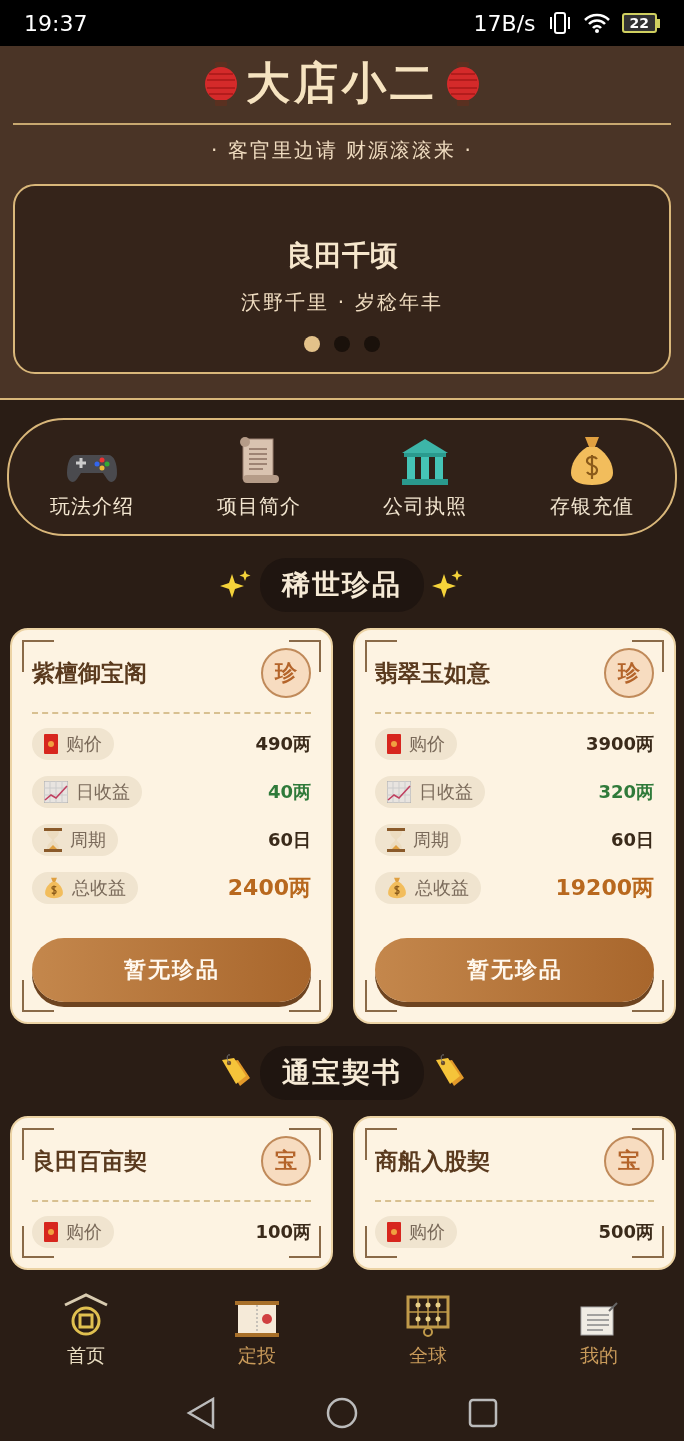  What do you see at coordinates (626, 1232) in the screenshot?
I see `stat-value: 500两` at bounding box center [626, 1232].